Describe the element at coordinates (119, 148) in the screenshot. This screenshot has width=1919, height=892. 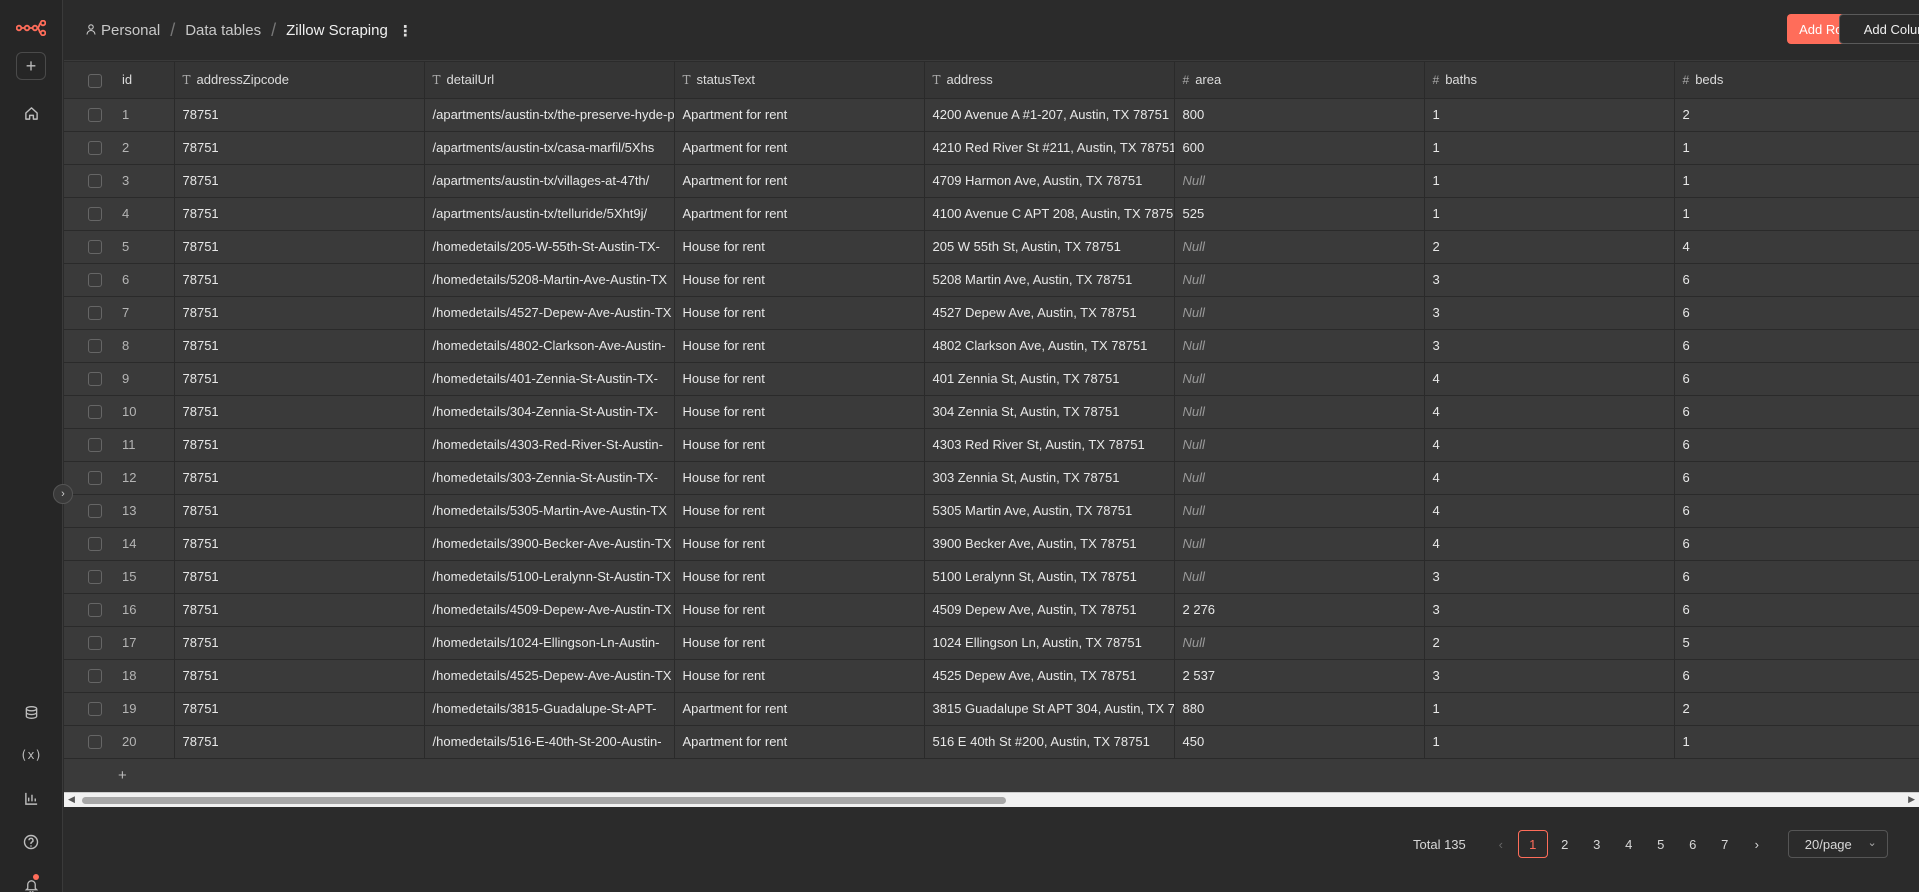
I see `row-id-cell: 2` at that location.